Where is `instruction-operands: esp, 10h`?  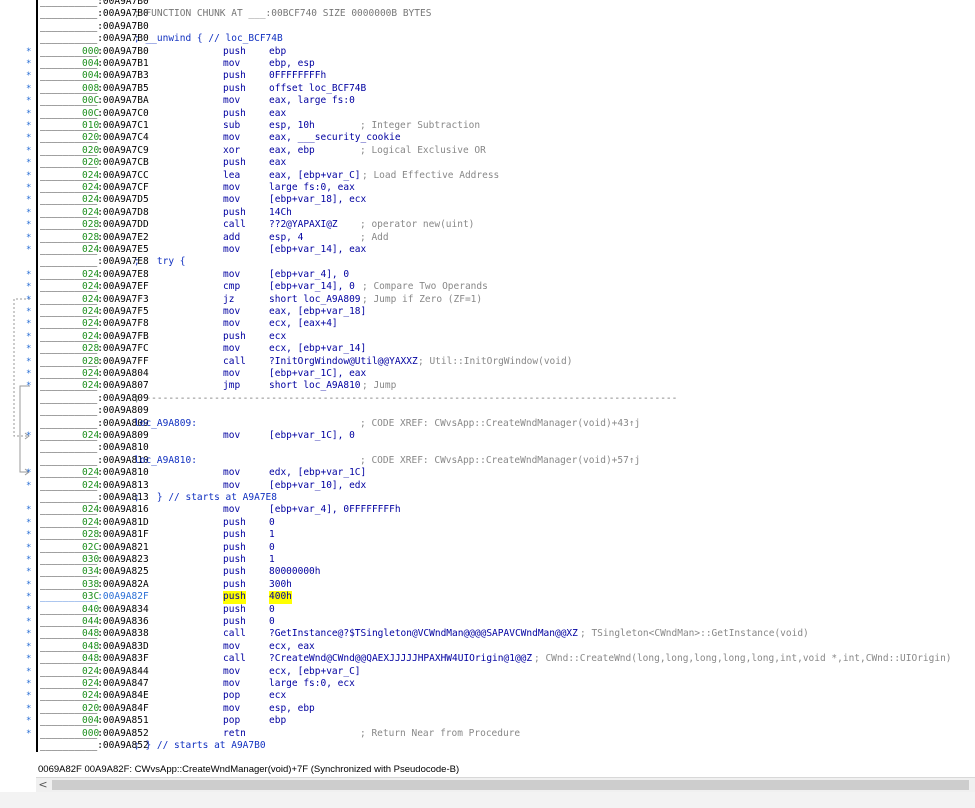 instruction-operands: esp, 10h is located at coordinates (292, 126).